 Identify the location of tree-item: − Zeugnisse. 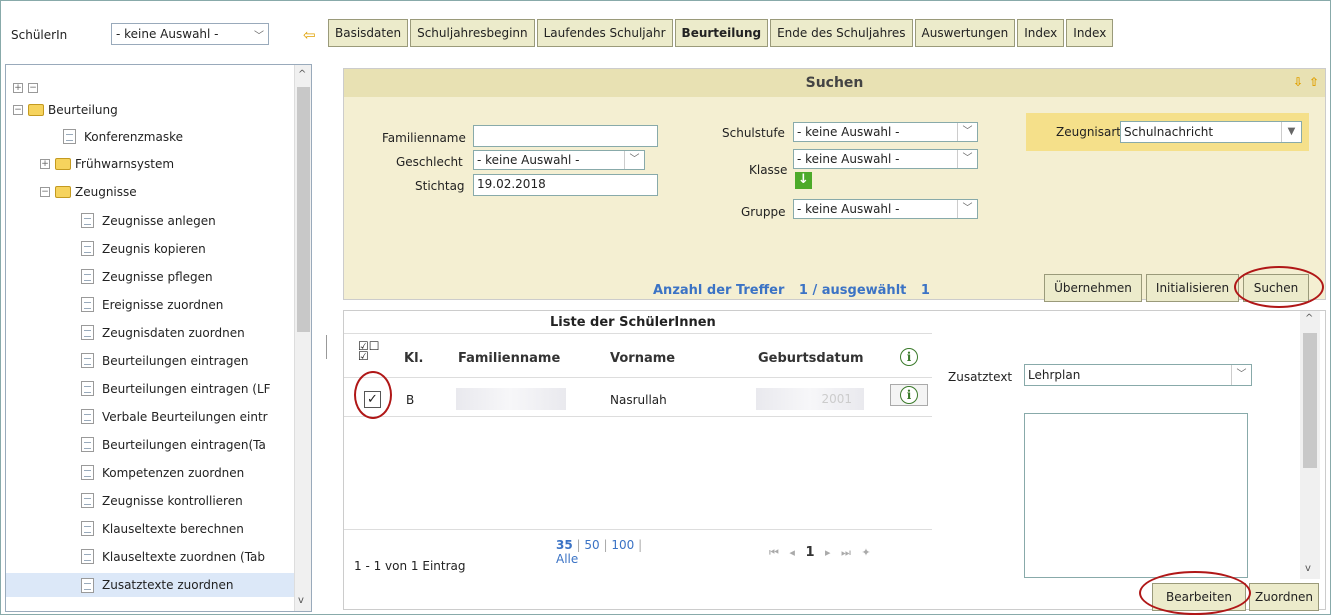
(88, 192).